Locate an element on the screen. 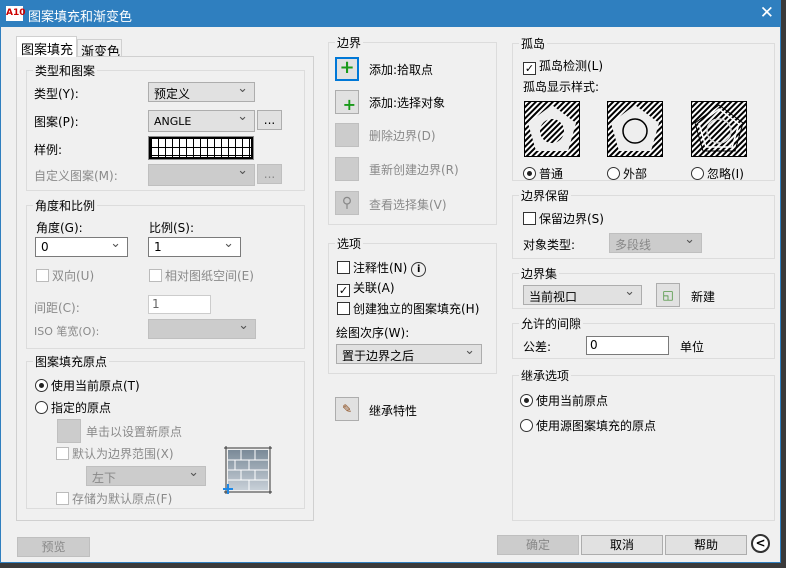 This screenshot has height=568, width=786. angle-label: 角度(G): is located at coordinates (59, 228).